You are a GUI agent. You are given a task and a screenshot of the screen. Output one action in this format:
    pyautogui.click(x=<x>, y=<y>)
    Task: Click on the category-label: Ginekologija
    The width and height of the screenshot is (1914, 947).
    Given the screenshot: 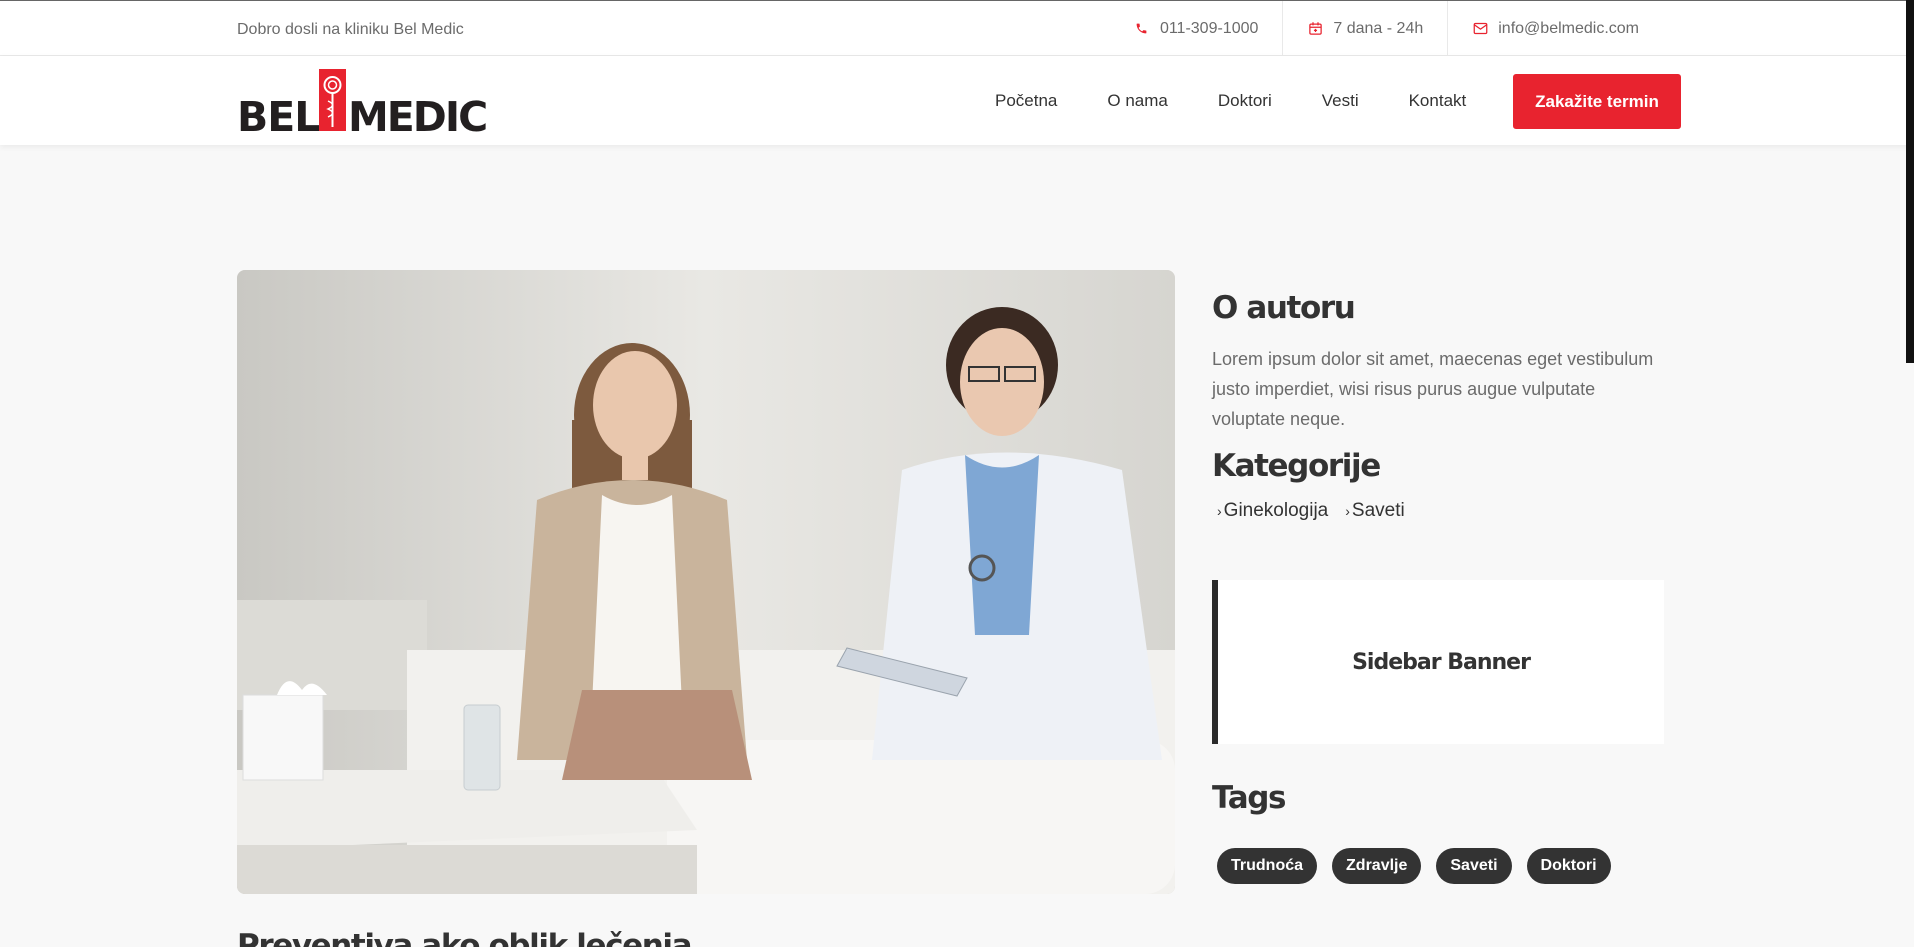 What is the action you would take?
    pyautogui.click(x=1276, y=510)
    